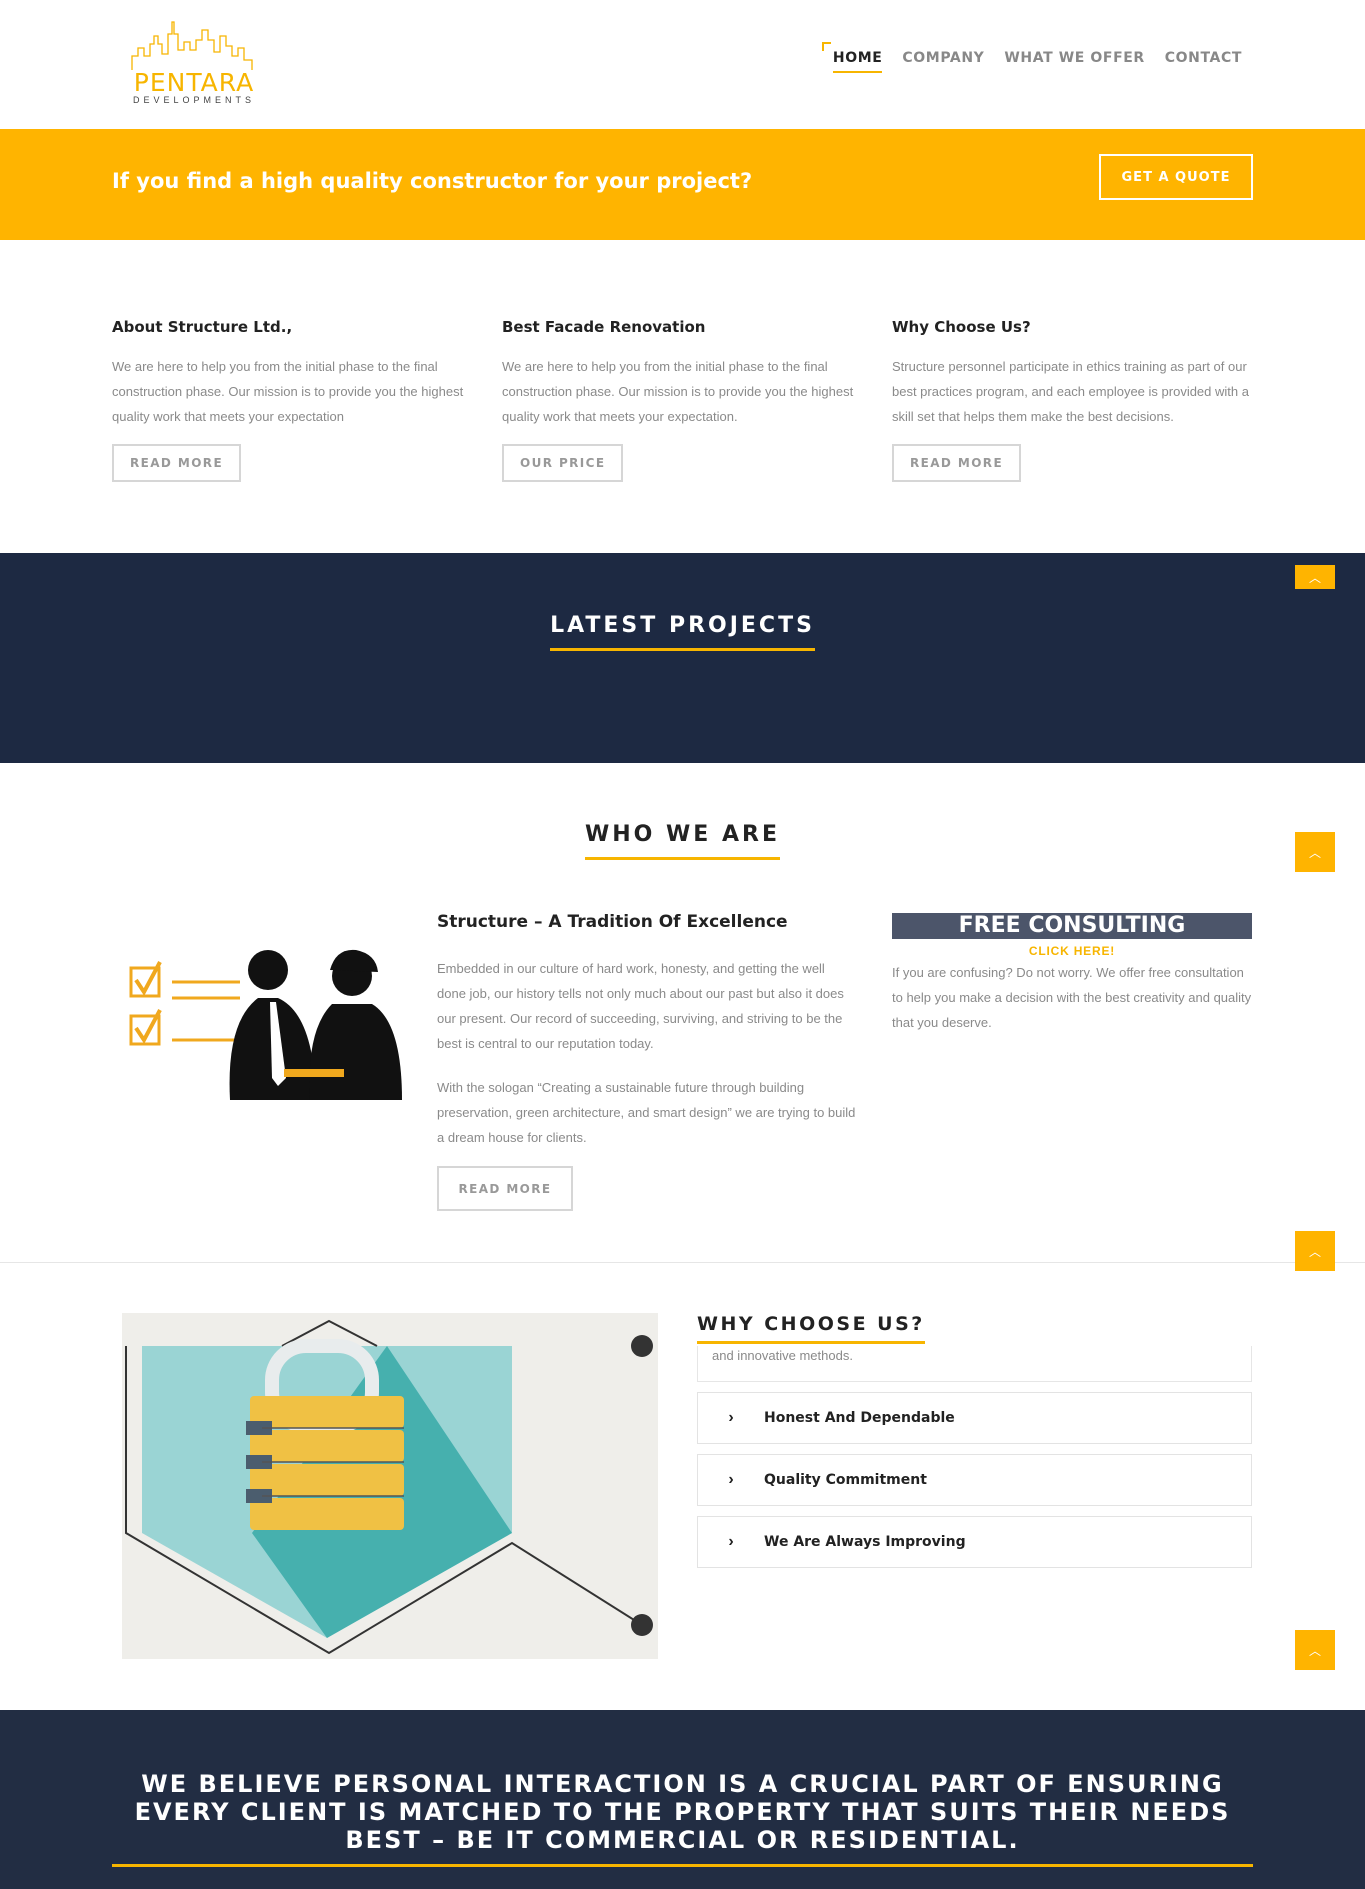 This screenshot has width=1365, height=1889. What do you see at coordinates (857, 58) in the screenshot?
I see `nav-home-label: HOME` at bounding box center [857, 58].